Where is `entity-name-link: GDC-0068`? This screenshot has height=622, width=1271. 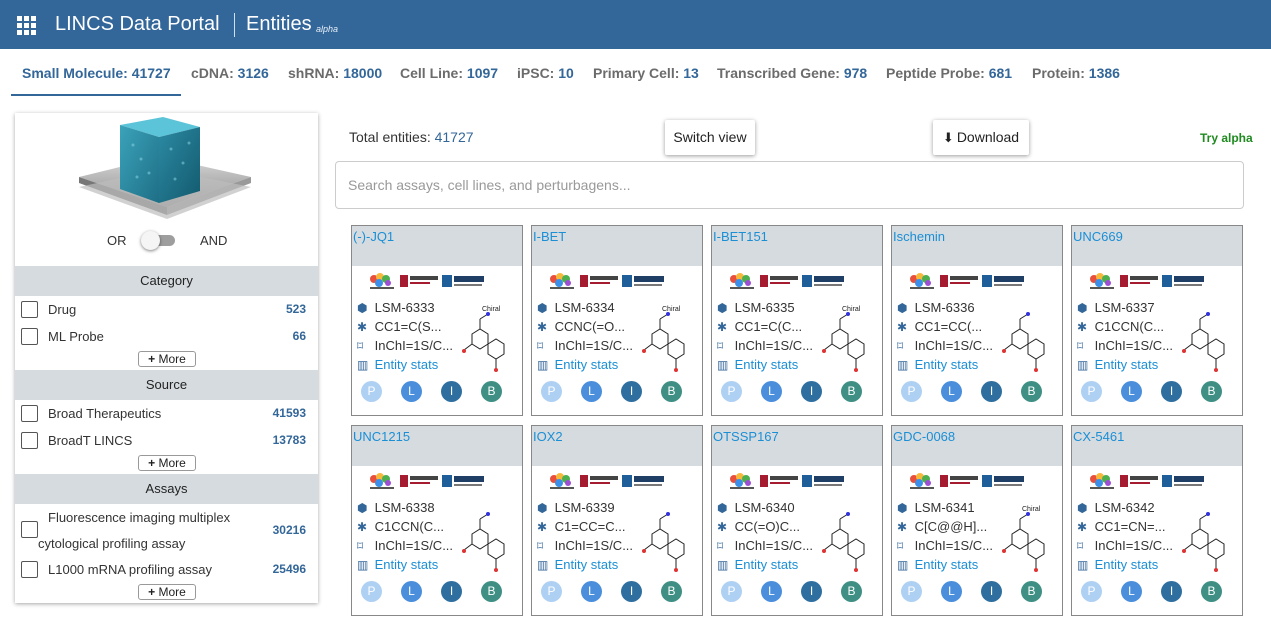 entity-name-link: GDC-0068 is located at coordinates (924, 436).